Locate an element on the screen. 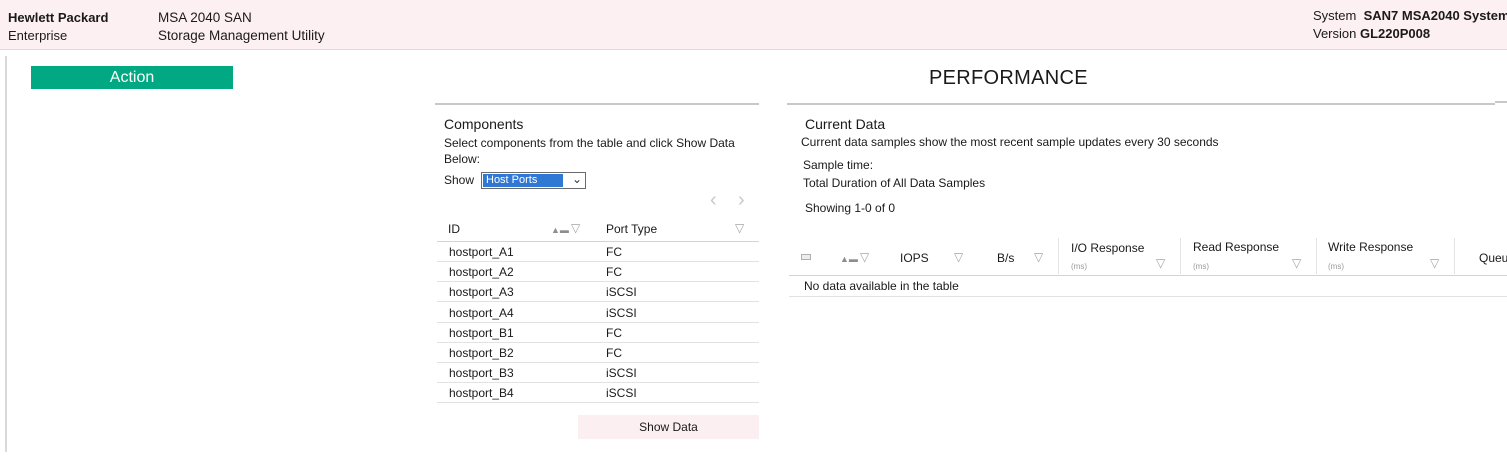  column-header-write-response: Write Response is located at coordinates (1370, 247).